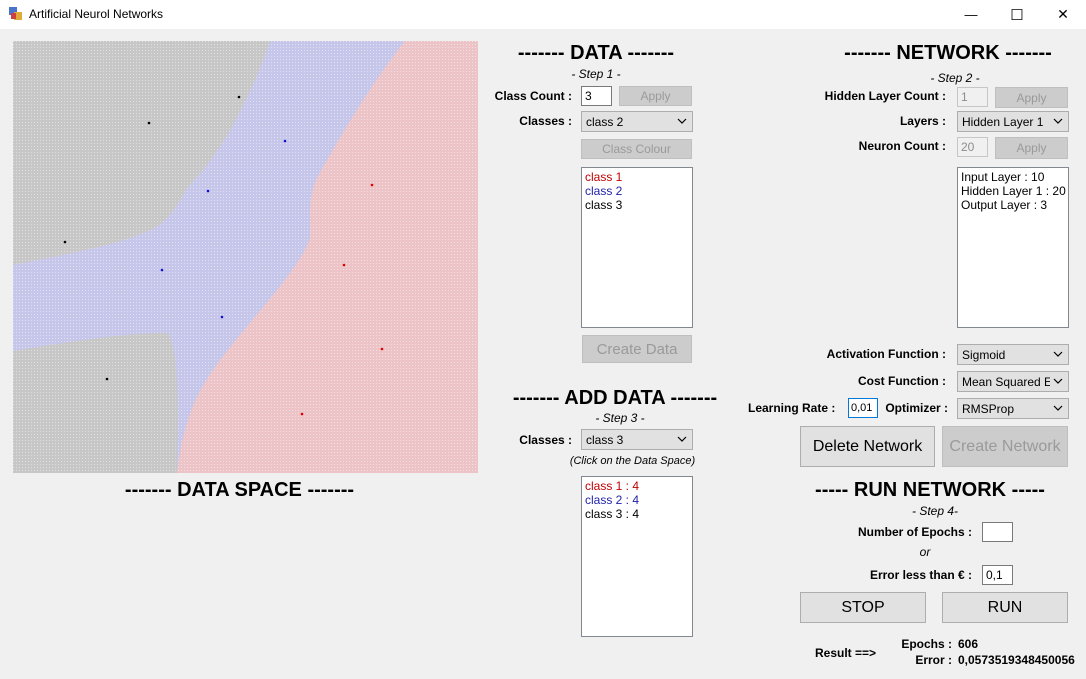 The image size is (1086, 679). Describe the element at coordinates (902, 381) in the screenshot. I see `cost-function-label: Cost Function :` at that location.